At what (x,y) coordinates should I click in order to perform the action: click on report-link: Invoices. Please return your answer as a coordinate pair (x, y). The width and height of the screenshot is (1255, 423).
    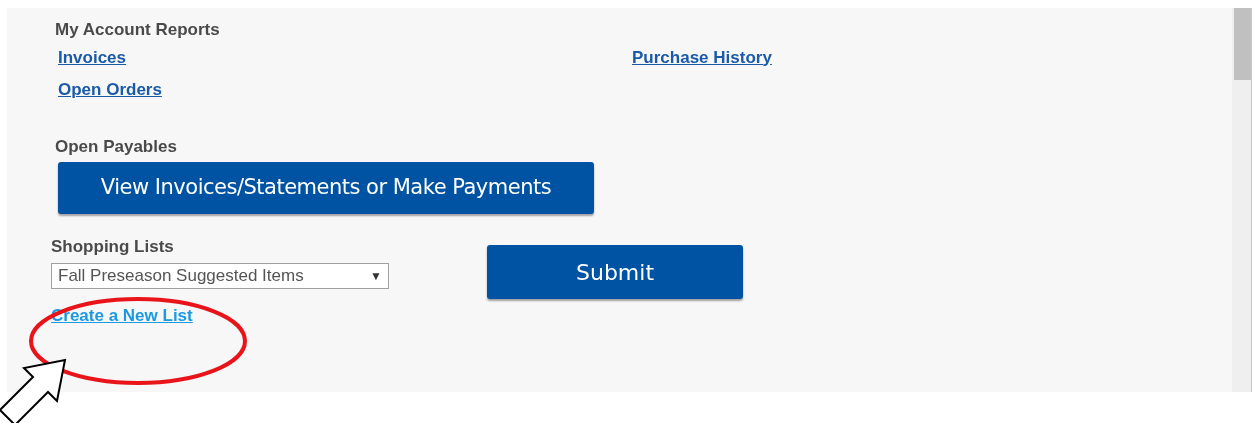
    Looking at the image, I should click on (92, 57).